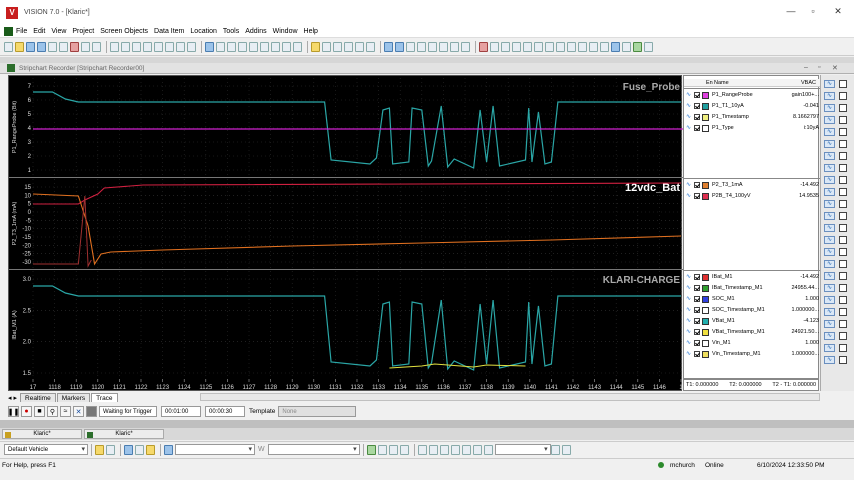  Describe the element at coordinates (128, 449) in the screenshot. I see `device-icon` at that location.